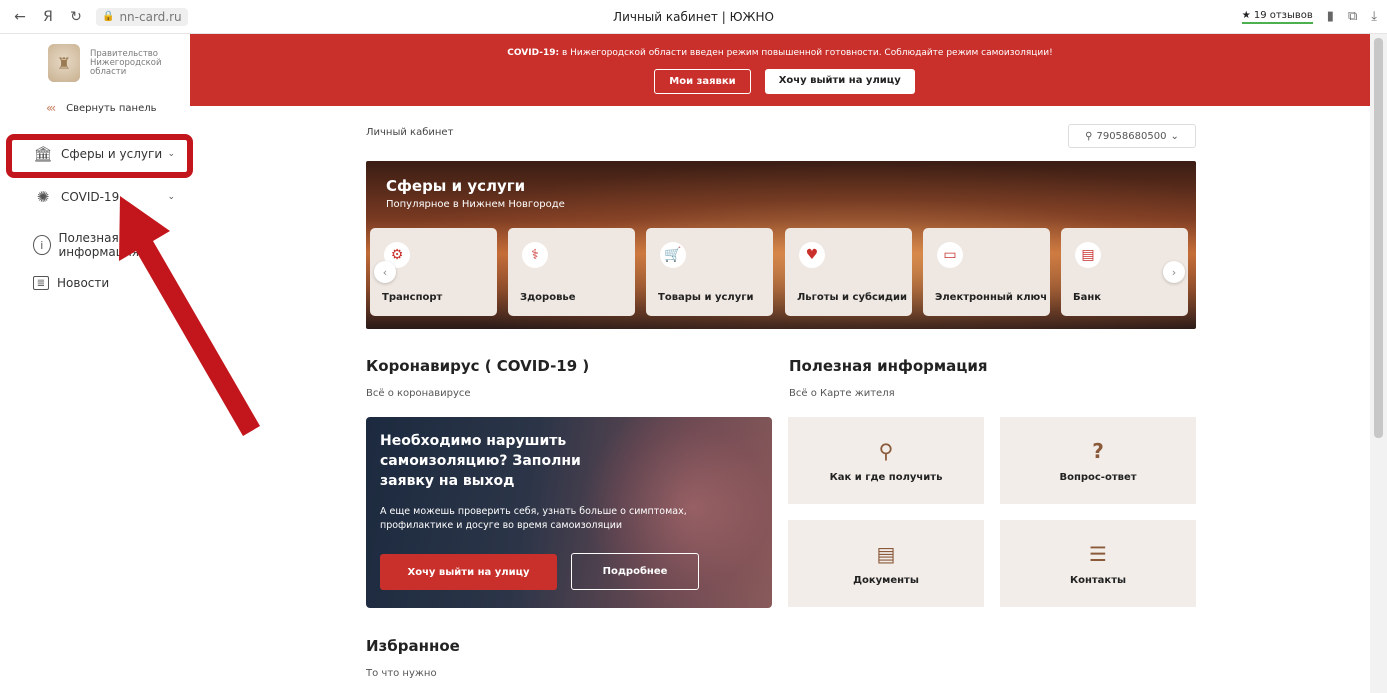  What do you see at coordinates (111, 108) in the screenshot?
I see `collapse-label: Свернуть панель` at bounding box center [111, 108].